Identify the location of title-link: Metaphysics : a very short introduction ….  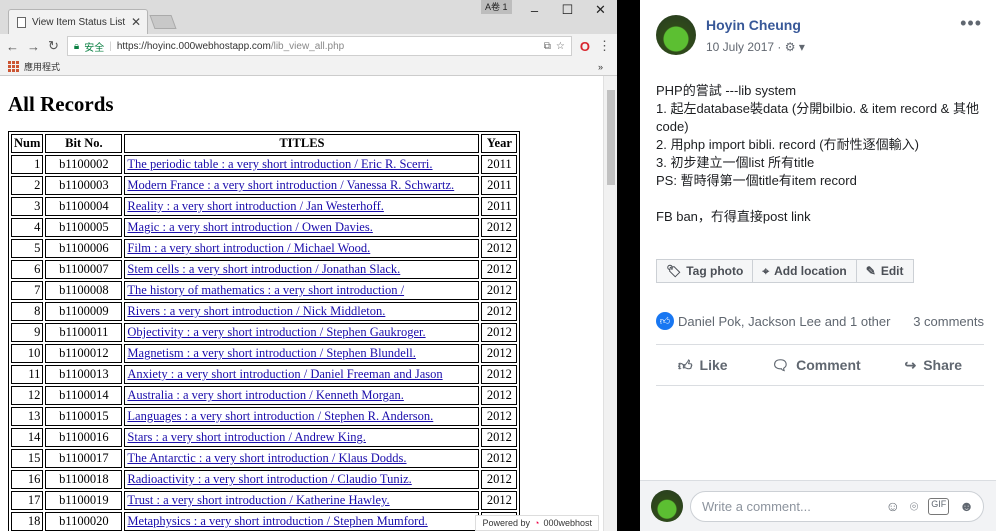
(277, 521).